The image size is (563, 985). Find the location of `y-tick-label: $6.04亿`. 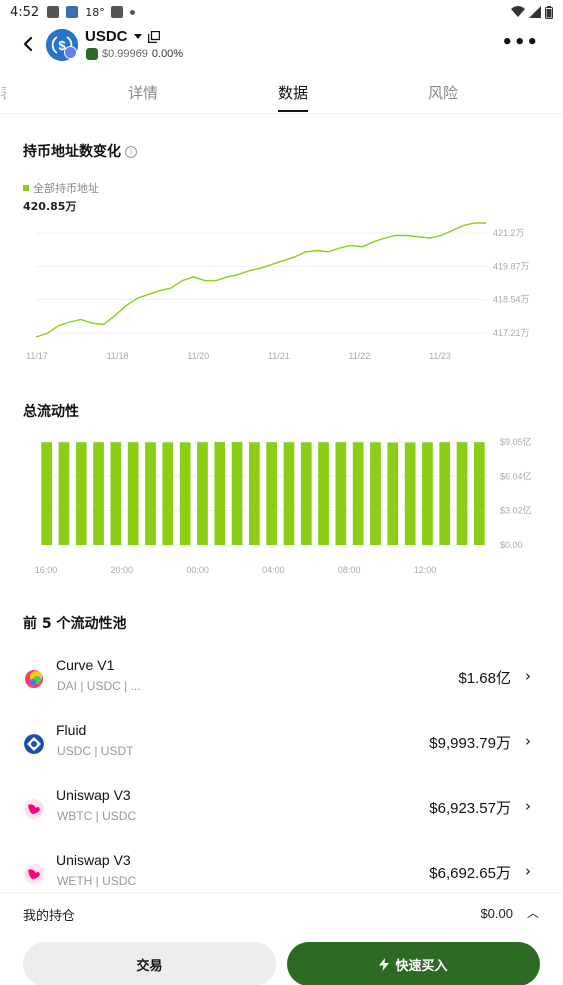

y-tick-label: $6.04亿 is located at coordinates (516, 475).